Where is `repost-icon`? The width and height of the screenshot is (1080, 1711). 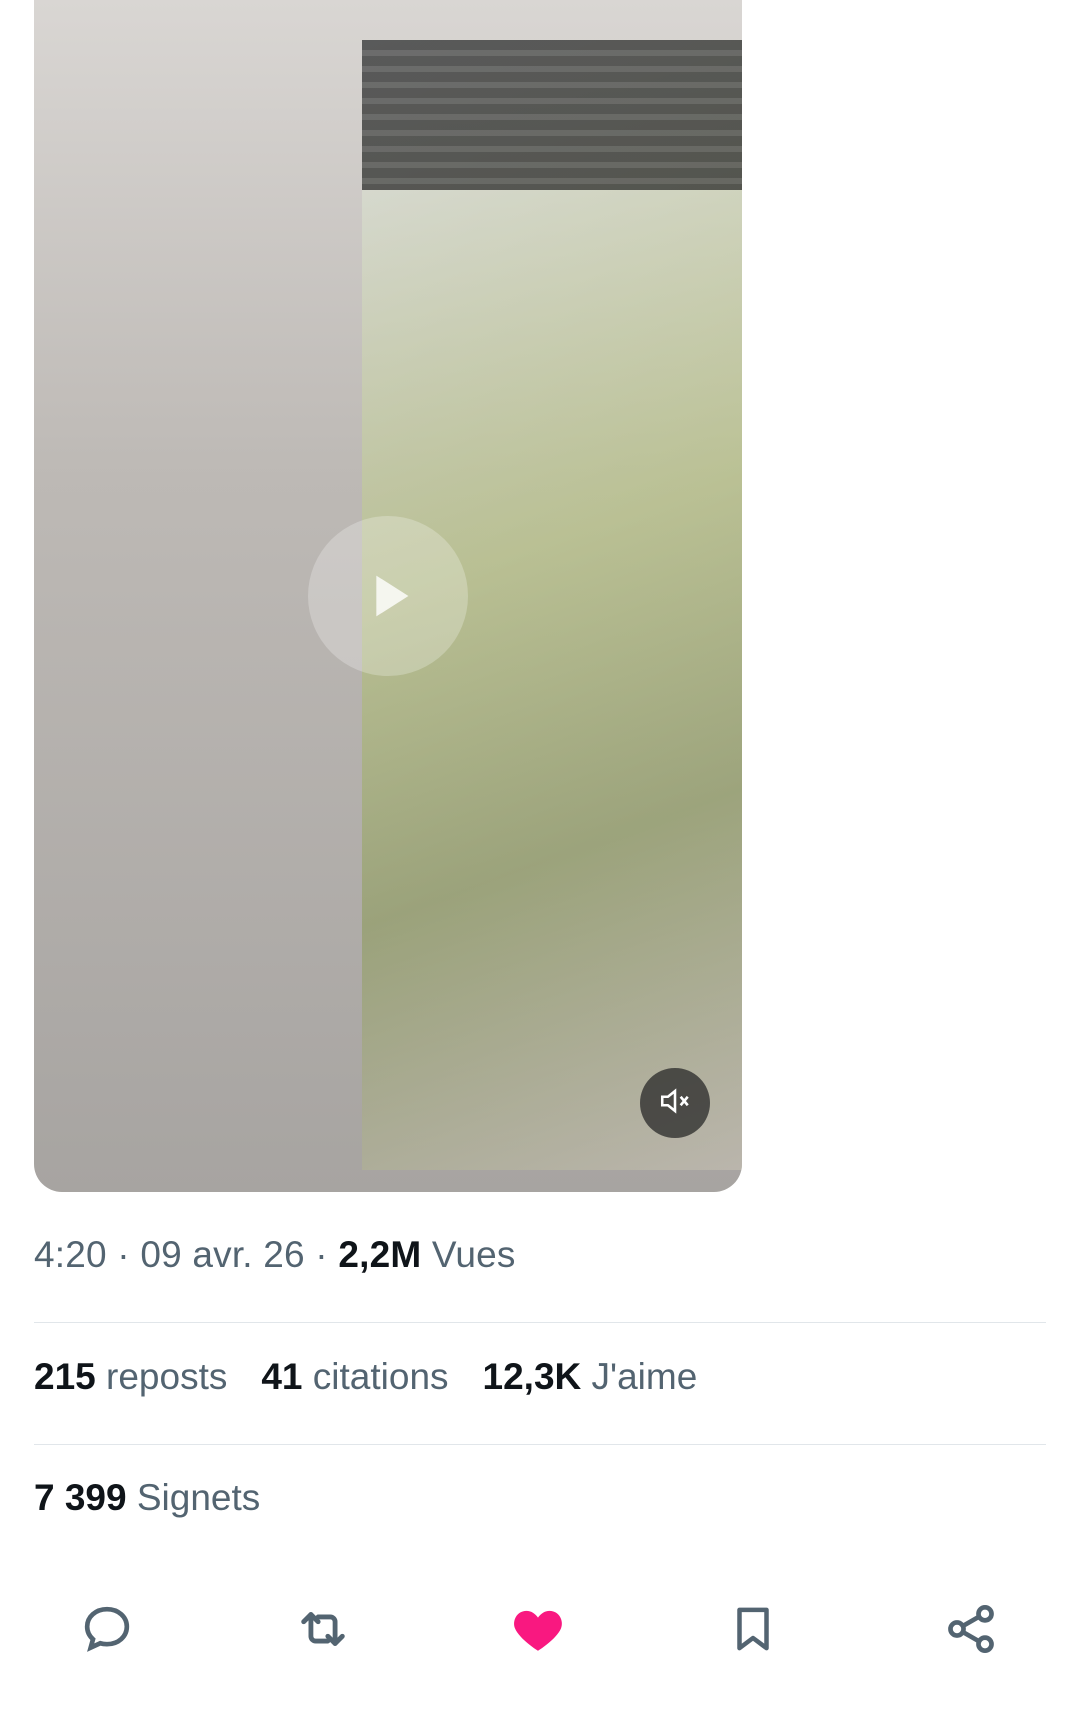
repost-icon is located at coordinates (323, 1631).